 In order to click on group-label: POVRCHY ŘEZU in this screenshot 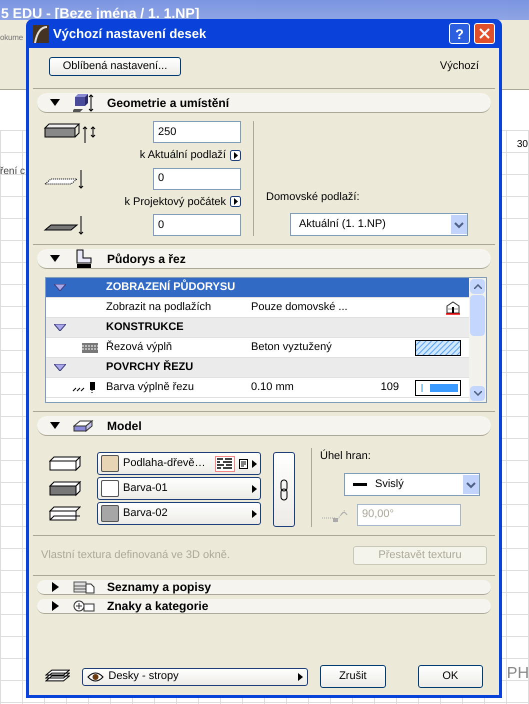, I will do `click(150, 367)`.